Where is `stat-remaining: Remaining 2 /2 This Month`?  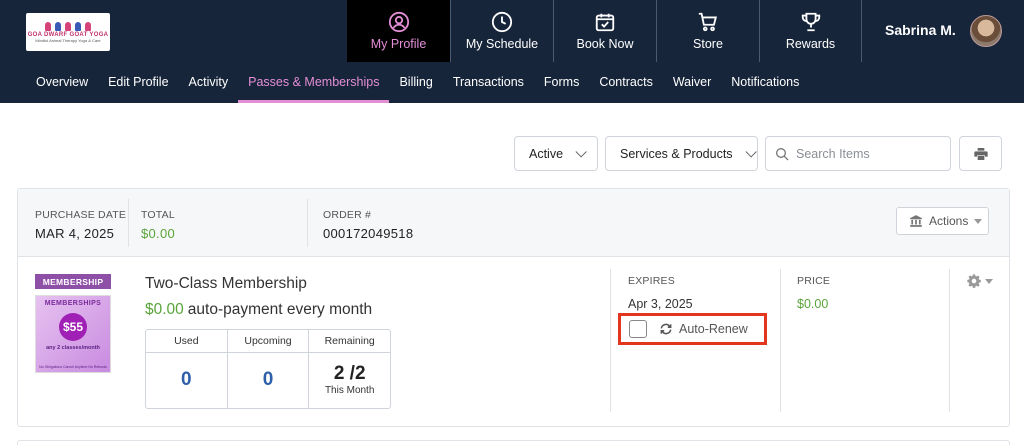 stat-remaining: Remaining 2 /2 This Month is located at coordinates (349, 369).